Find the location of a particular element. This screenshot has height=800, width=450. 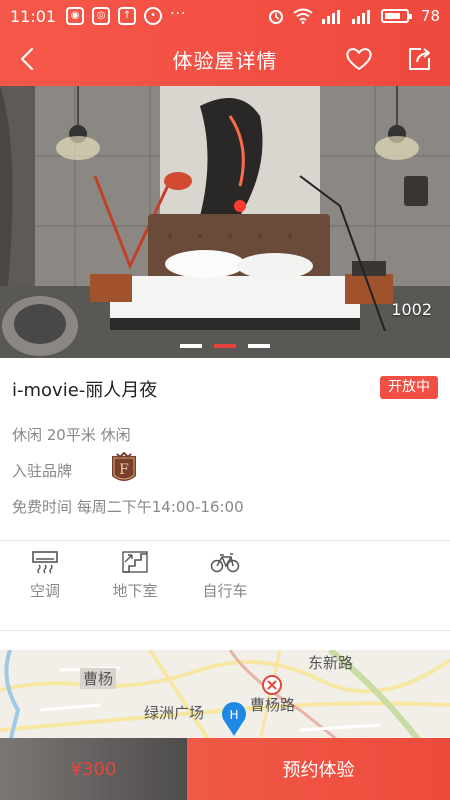

bottom-bar: ¥300 预约体验 is located at coordinates (225, 769).